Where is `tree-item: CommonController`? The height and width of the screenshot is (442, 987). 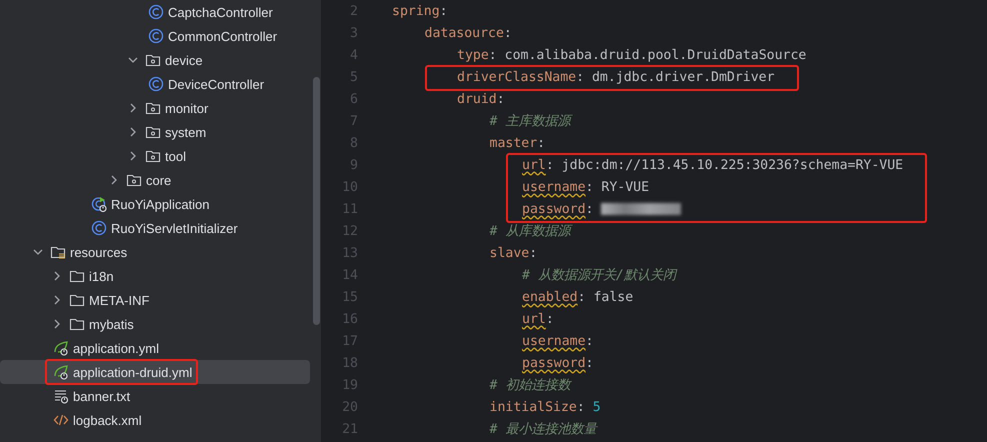 tree-item: CommonController is located at coordinates (155, 36).